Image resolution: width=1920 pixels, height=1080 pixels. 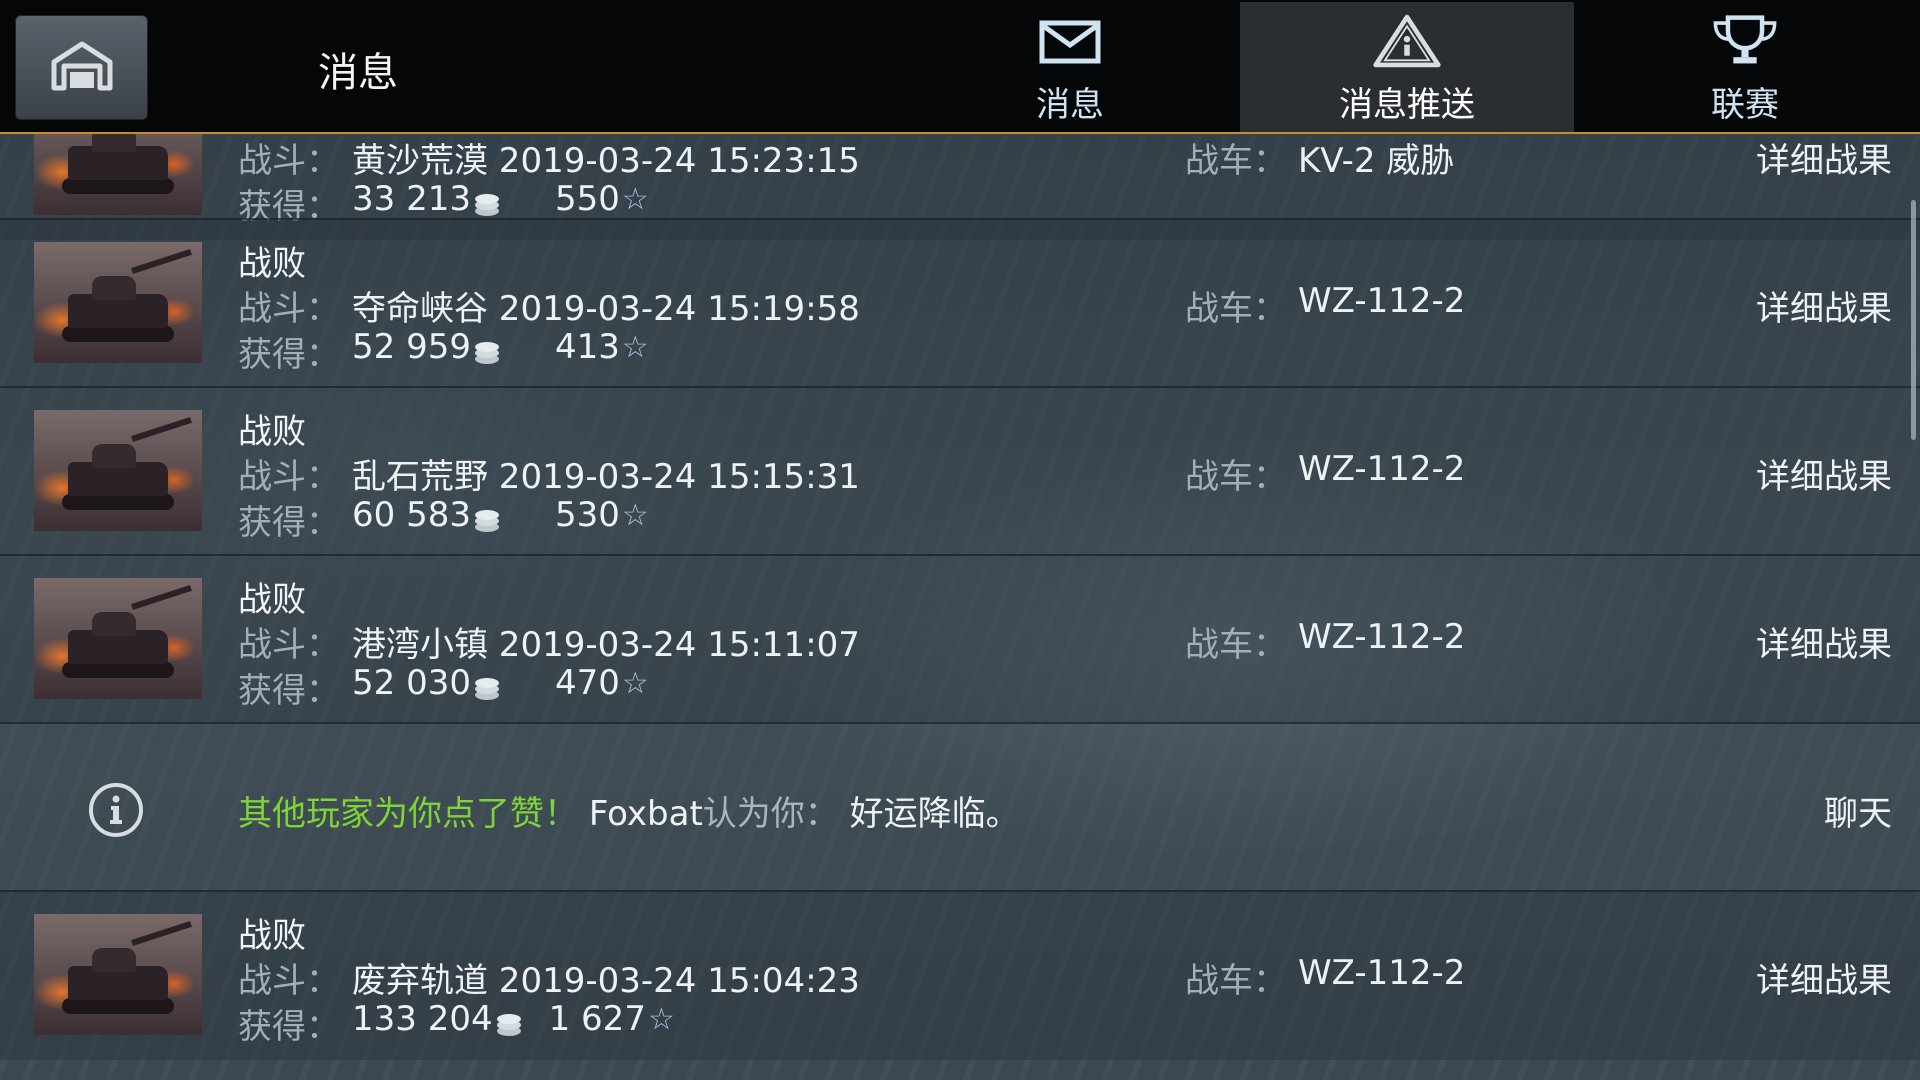 I want to click on tab-messages: 消息, so click(x=1070, y=67).